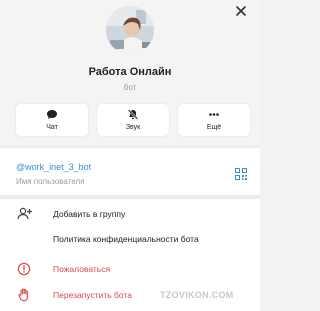  Describe the element at coordinates (130, 30) in the screenshot. I see `avatar` at that location.